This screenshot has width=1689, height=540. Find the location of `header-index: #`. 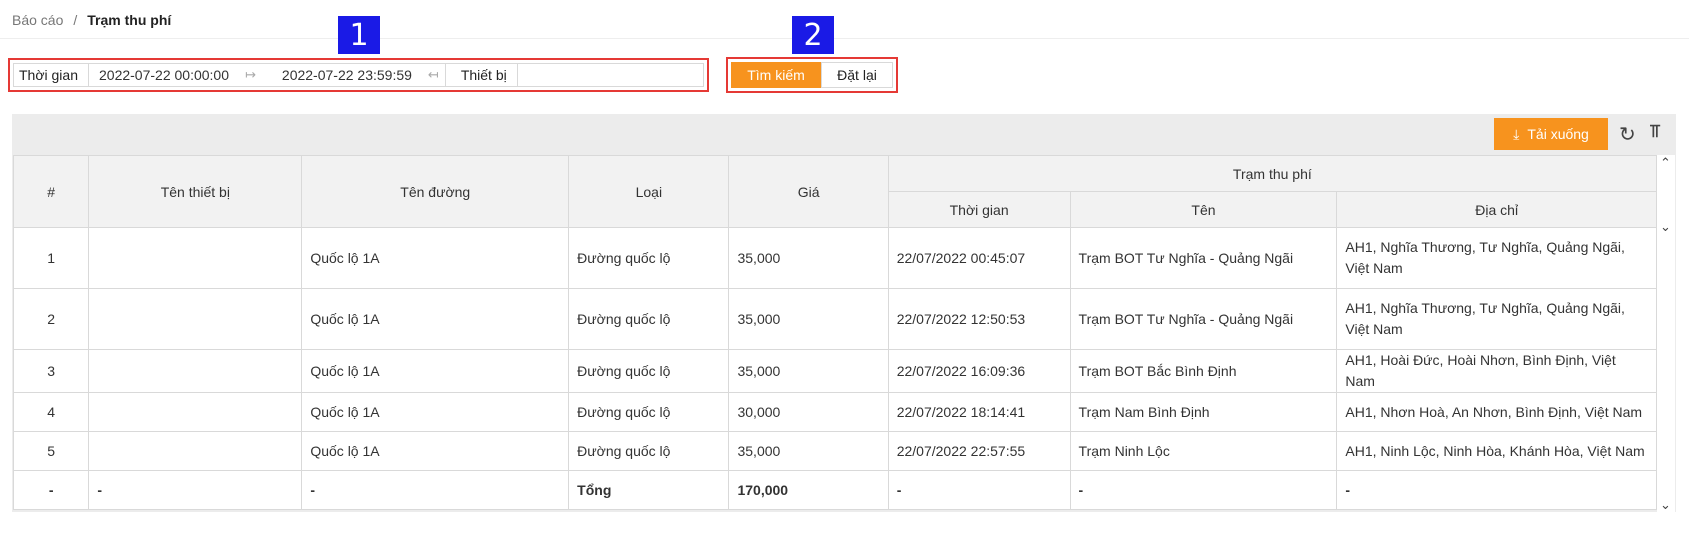

header-index: # is located at coordinates (51, 191).